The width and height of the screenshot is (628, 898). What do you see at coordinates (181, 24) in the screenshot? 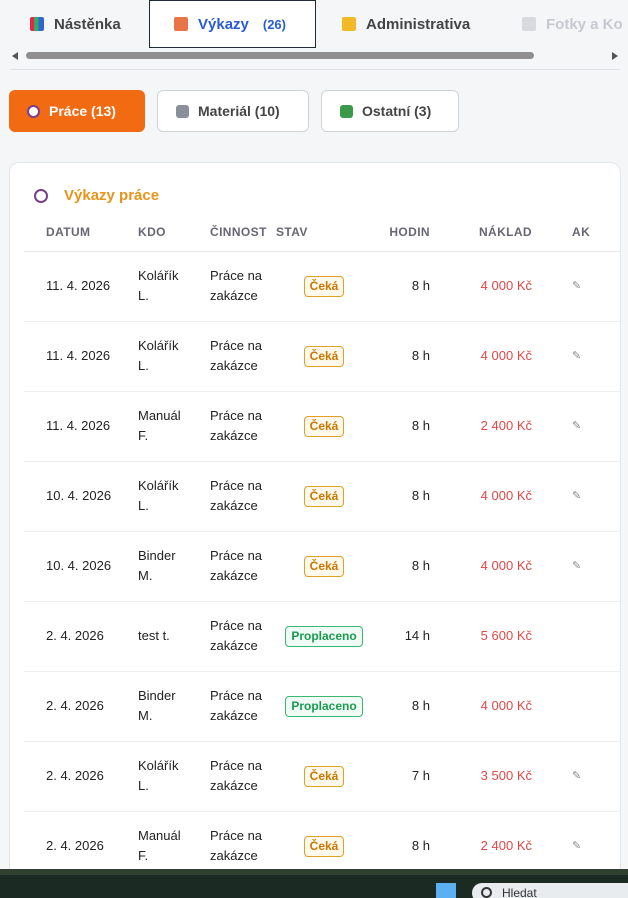
I see `report-icon` at bounding box center [181, 24].